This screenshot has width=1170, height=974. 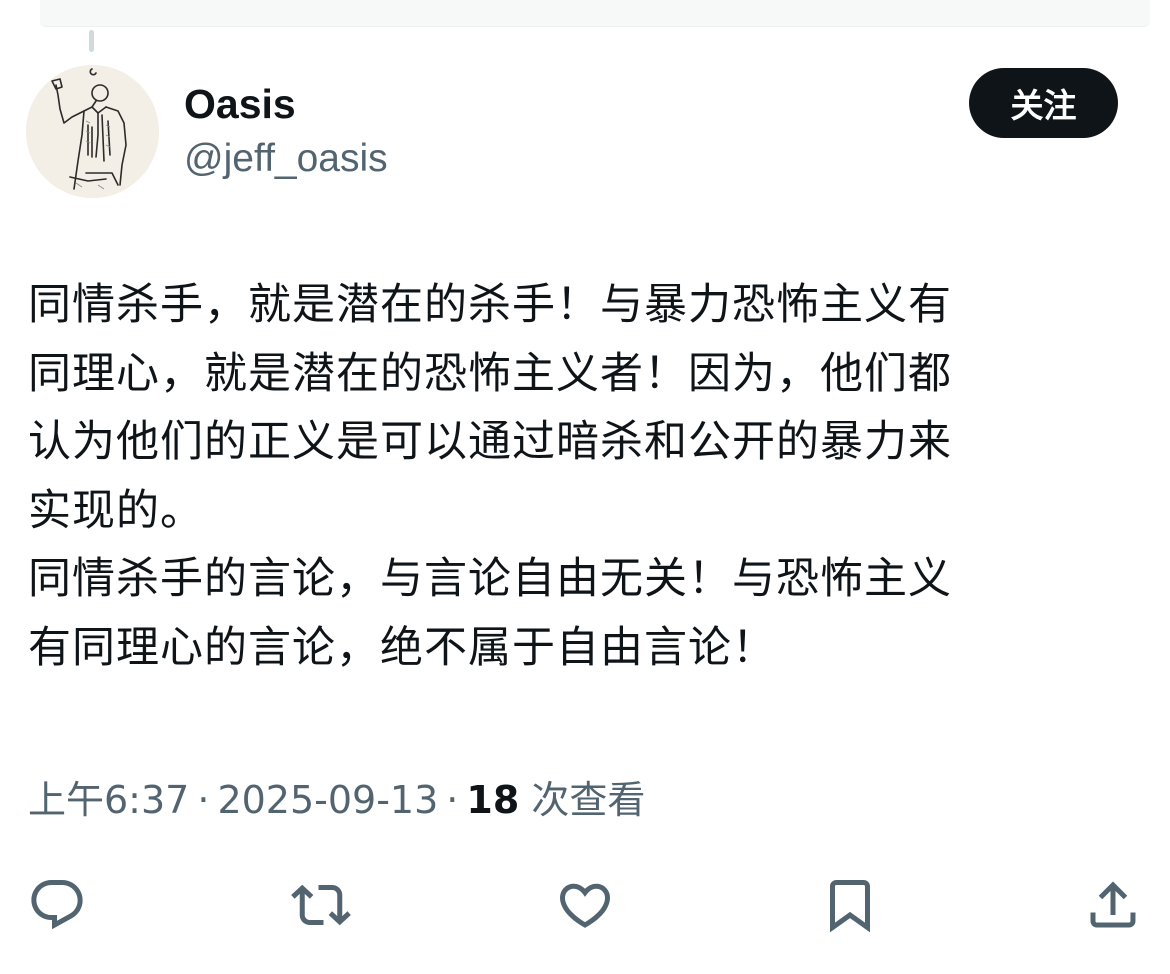 I want to click on reply-icon, so click(x=57, y=905).